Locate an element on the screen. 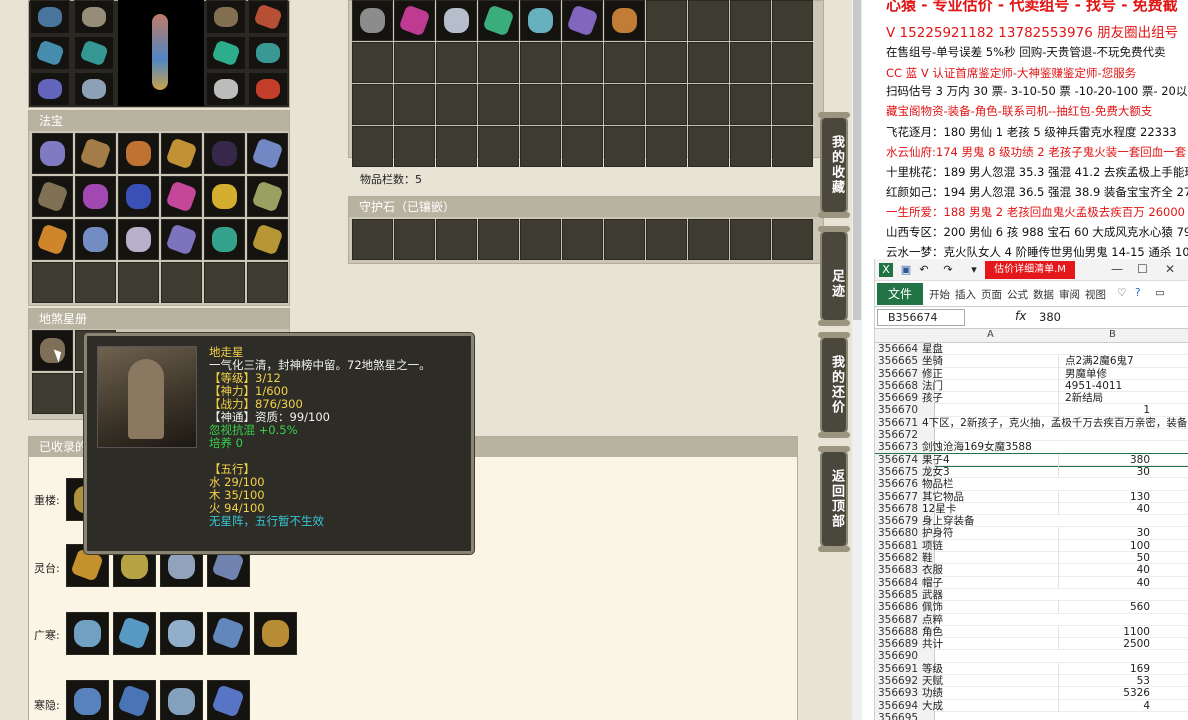  ribbon-restore-icon: ▭ is located at coordinates (1160, 293).